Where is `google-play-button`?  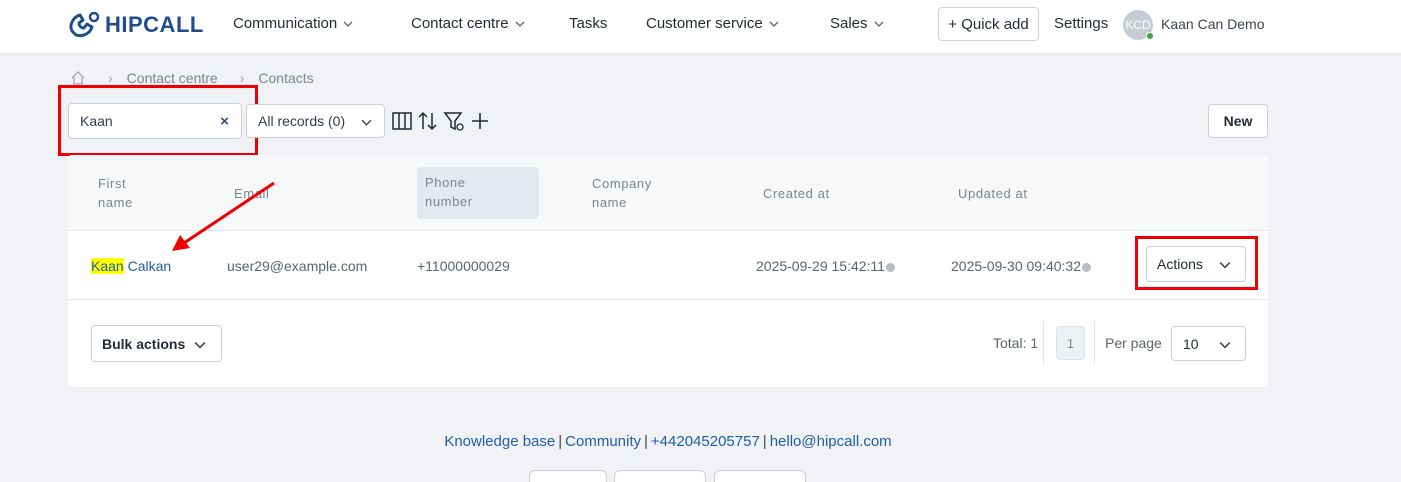
google-play-button is located at coordinates (660, 476).